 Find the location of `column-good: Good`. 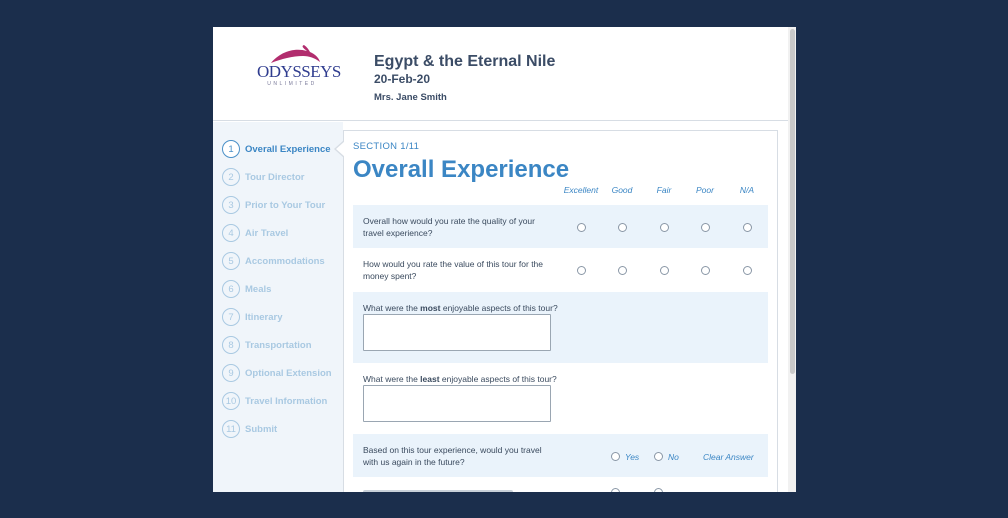

column-good: Good is located at coordinates (622, 190).